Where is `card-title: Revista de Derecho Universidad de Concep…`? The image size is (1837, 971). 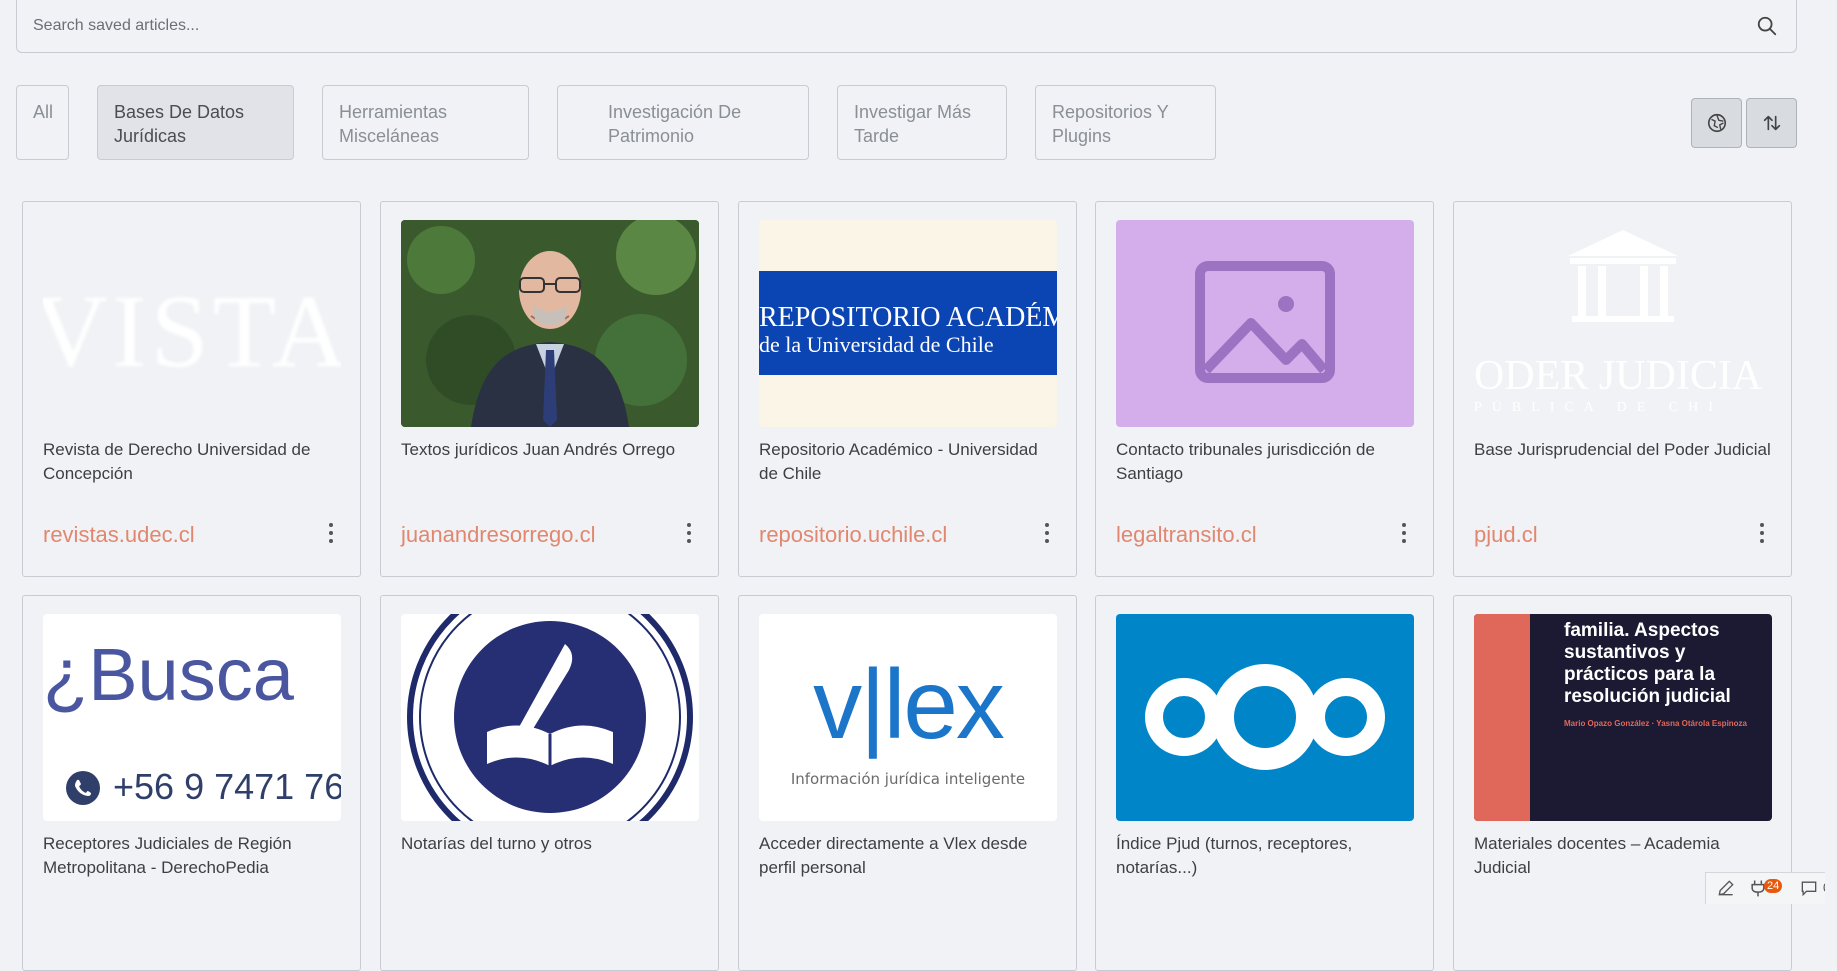 card-title: Revista de Derecho Universidad de Concep… is located at coordinates (193, 462).